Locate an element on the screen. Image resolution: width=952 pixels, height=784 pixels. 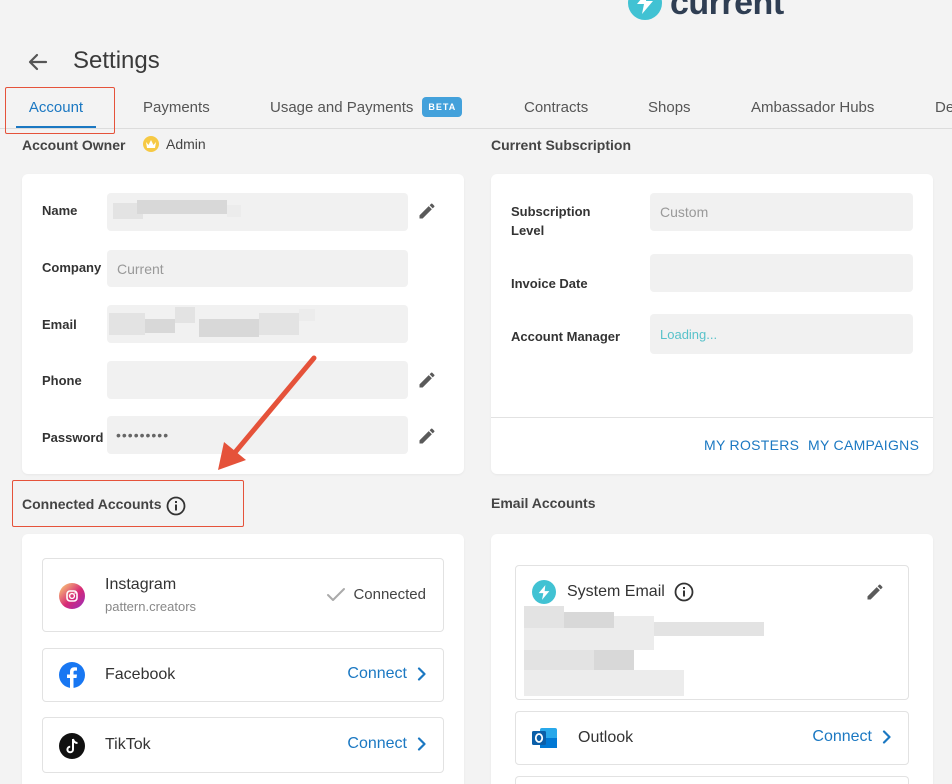
my-rosters-button: MY ROSTERS is located at coordinates (751, 445).